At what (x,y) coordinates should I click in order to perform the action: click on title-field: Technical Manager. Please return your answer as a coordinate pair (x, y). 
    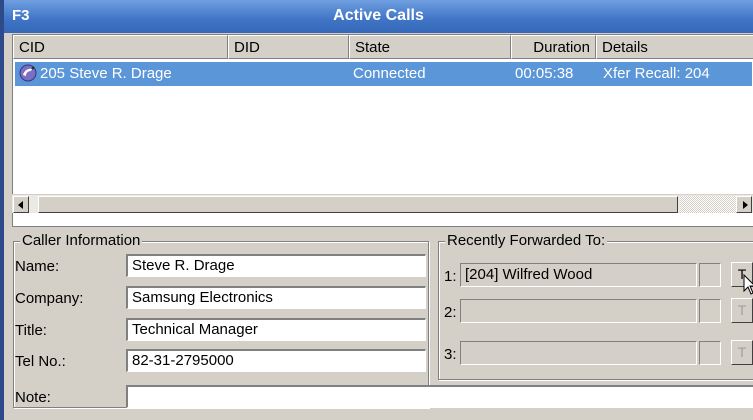
    Looking at the image, I should click on (276, 329).